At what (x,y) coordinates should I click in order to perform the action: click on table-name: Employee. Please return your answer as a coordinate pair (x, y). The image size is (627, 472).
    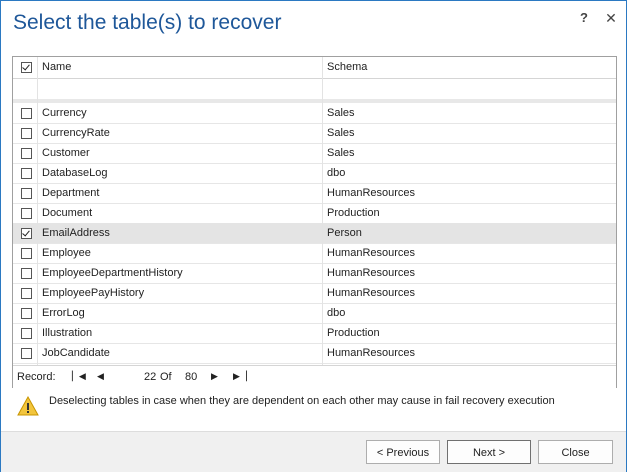
    Looking at the image, I should click on (66, 253).